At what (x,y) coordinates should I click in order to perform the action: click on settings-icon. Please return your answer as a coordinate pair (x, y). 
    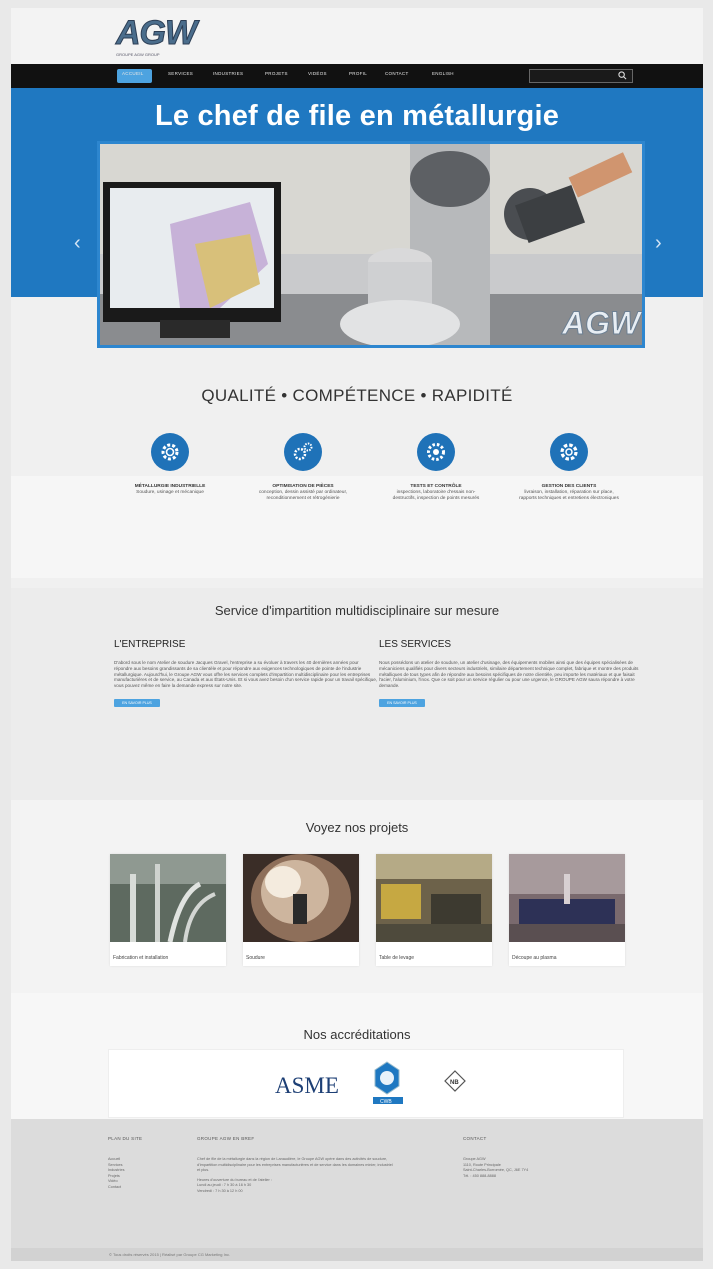
    Looking at the image, I should click on (569, 452).